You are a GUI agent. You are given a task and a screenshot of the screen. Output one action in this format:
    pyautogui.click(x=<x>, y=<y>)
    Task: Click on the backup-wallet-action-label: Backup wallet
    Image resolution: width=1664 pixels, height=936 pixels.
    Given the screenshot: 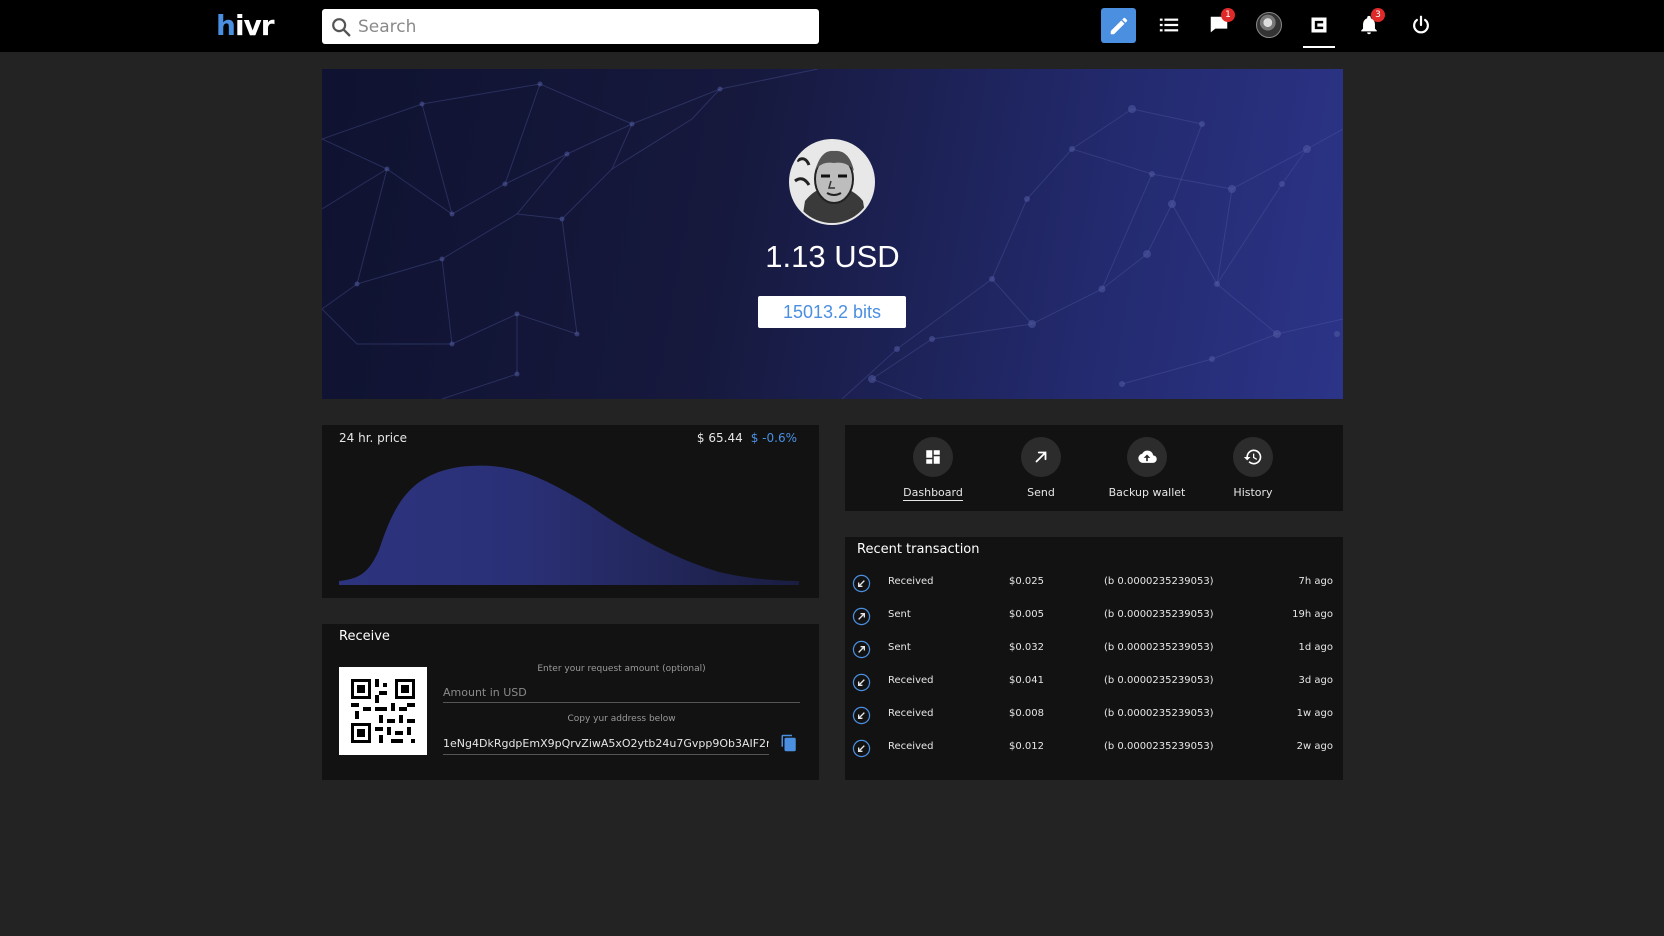 What is the action you would take?
    pyautogui.click(x=1147, y=492)
    